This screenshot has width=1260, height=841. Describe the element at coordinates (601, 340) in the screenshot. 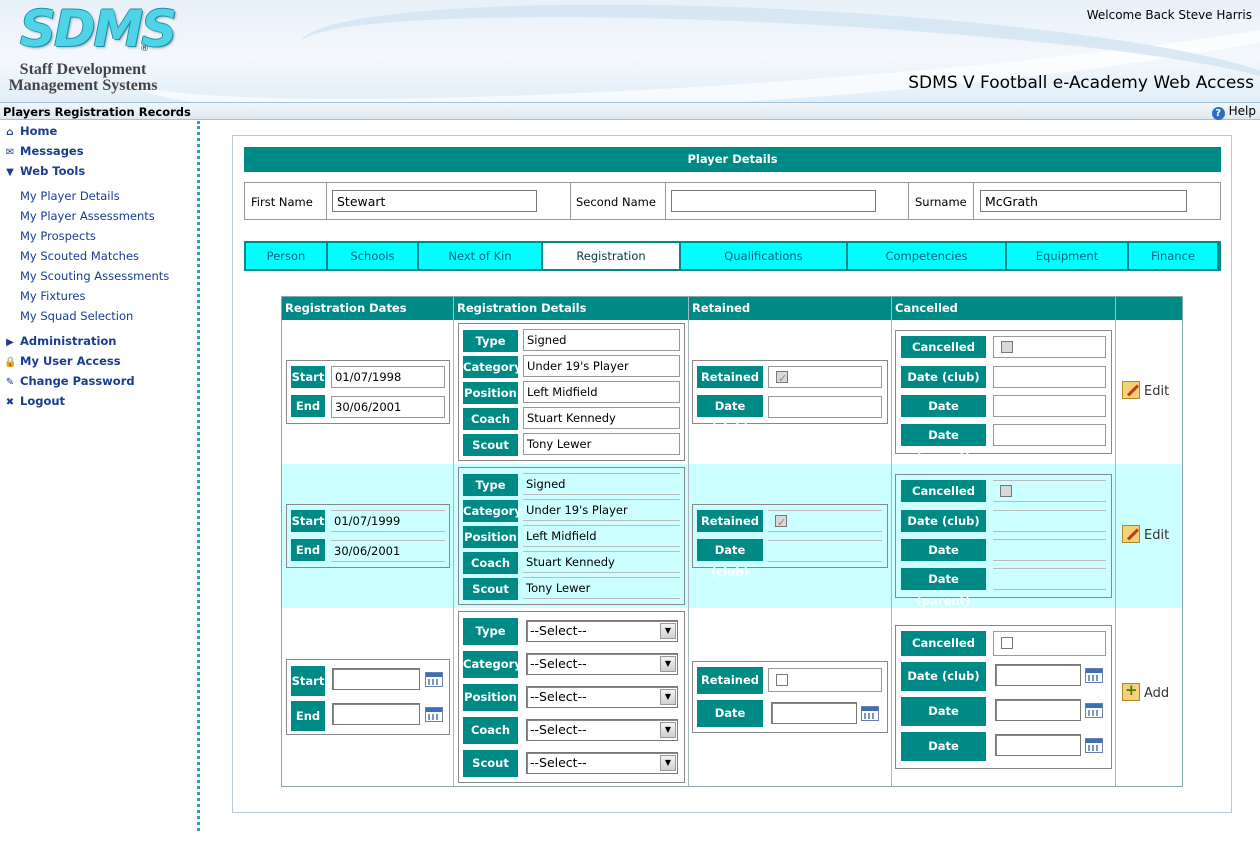

I see `type-value: Signed` at that location.